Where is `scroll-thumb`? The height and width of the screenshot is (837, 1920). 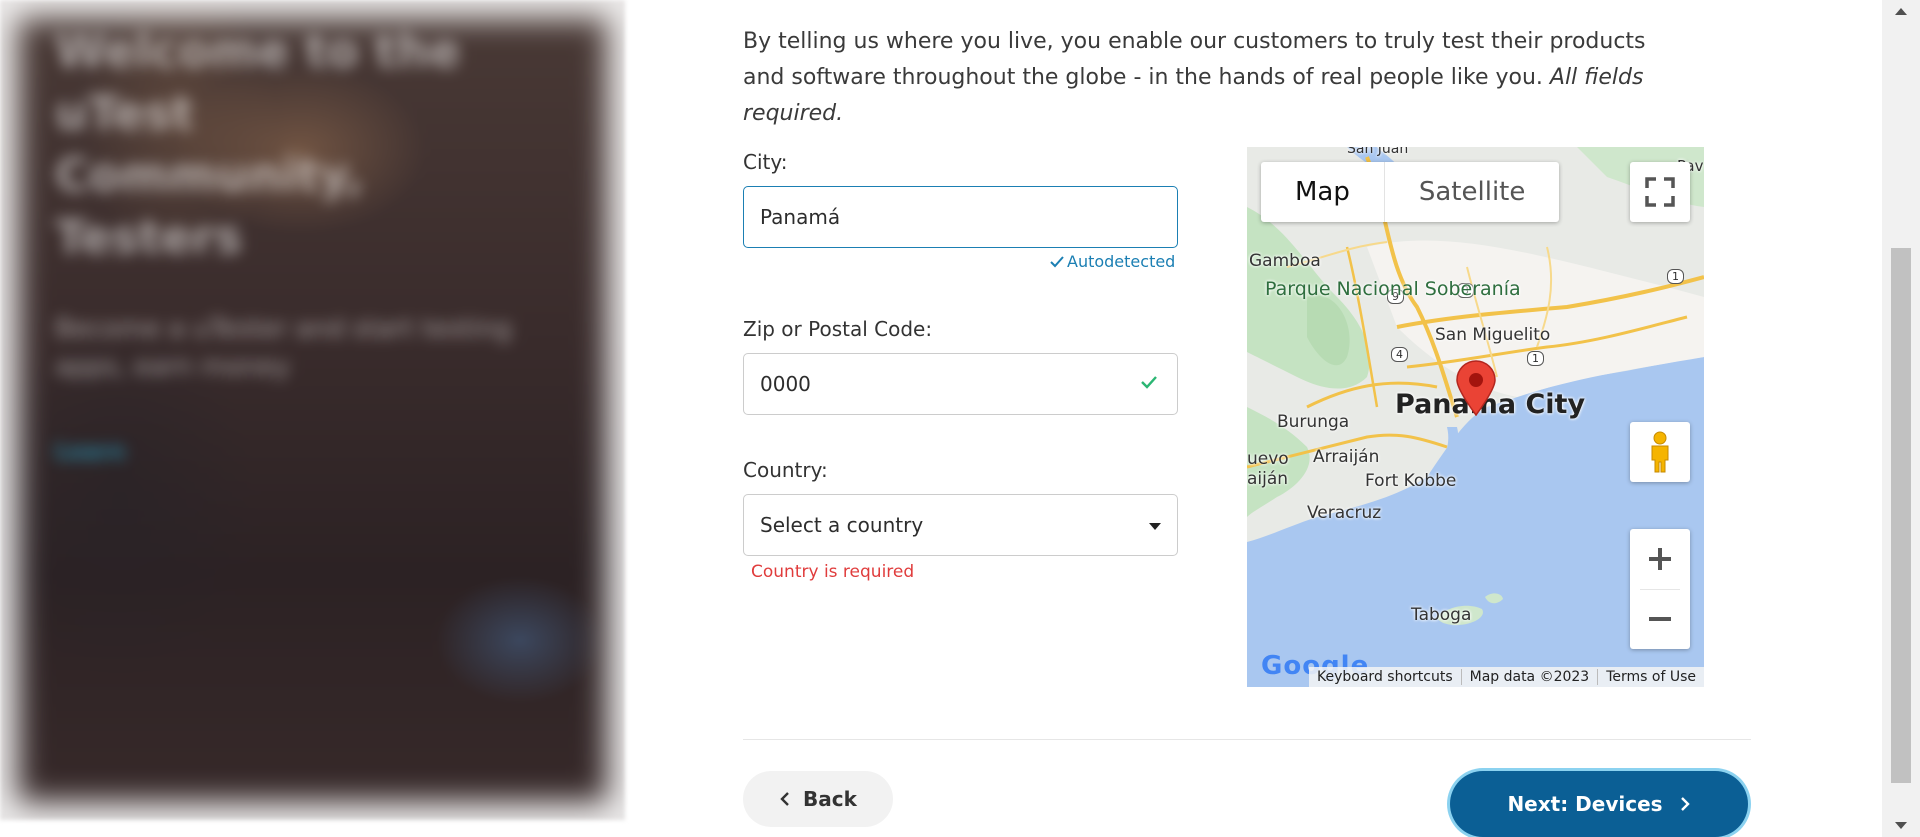
scroll-thumb is located at coordinates (1901, 515).